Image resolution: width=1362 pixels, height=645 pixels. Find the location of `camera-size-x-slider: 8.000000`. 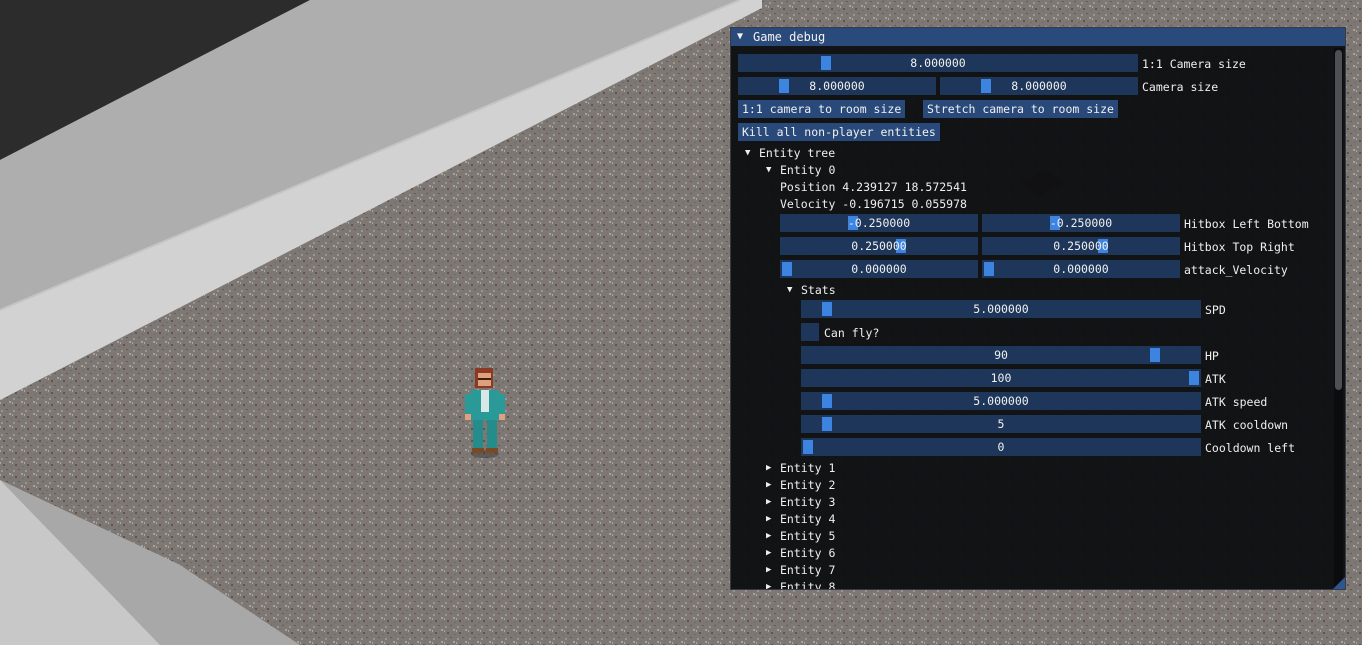

camera-size-x-slider: 8.000000 is located at coordinates (837, 86).